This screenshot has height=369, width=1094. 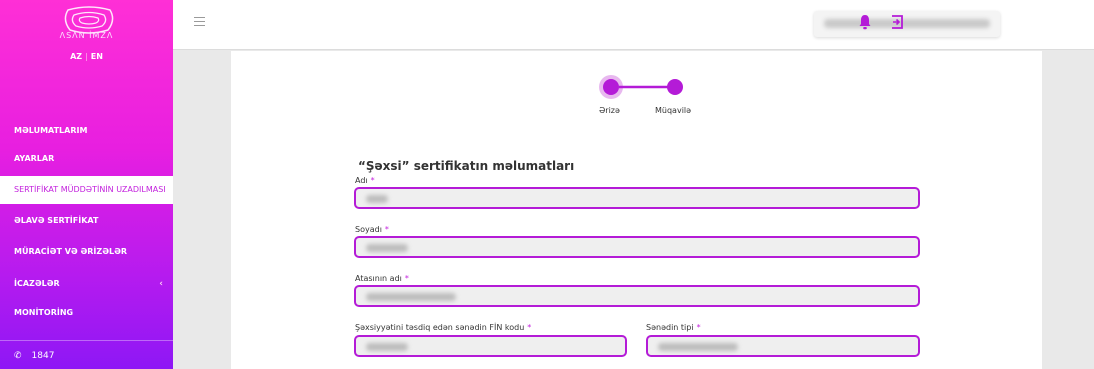 I want to click on logout-icon, so click(x=897, y=22).